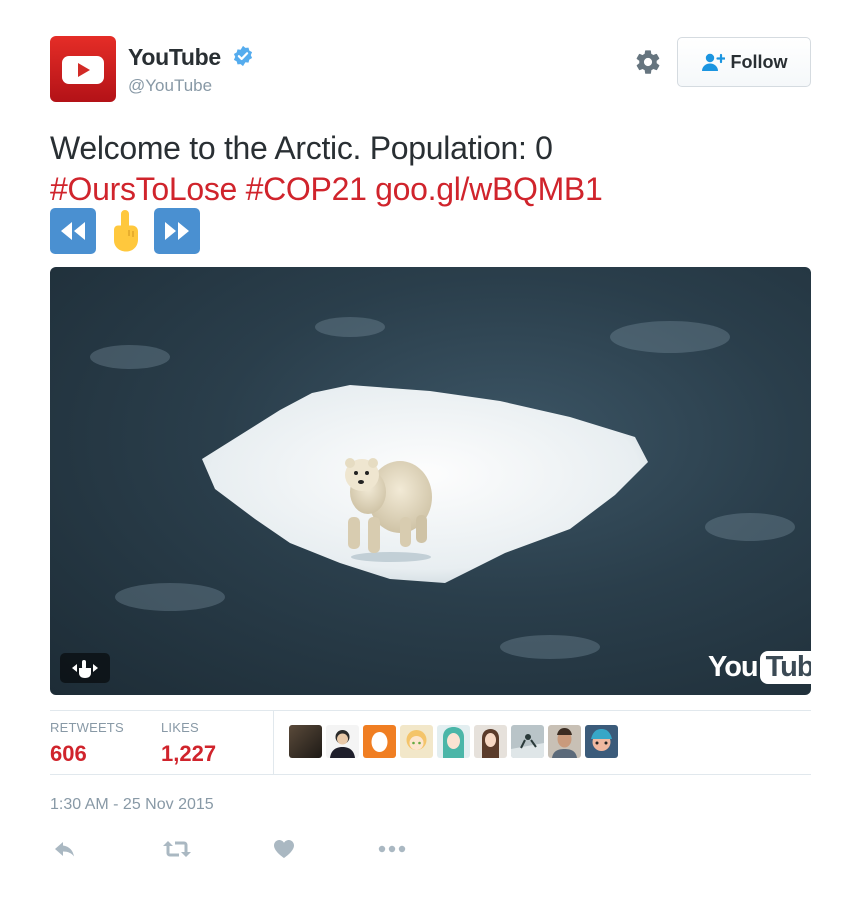 Image resolution: width=860 pixels, height=900 pixels. I want to click on fast-forward-icon, so click(177, 231).